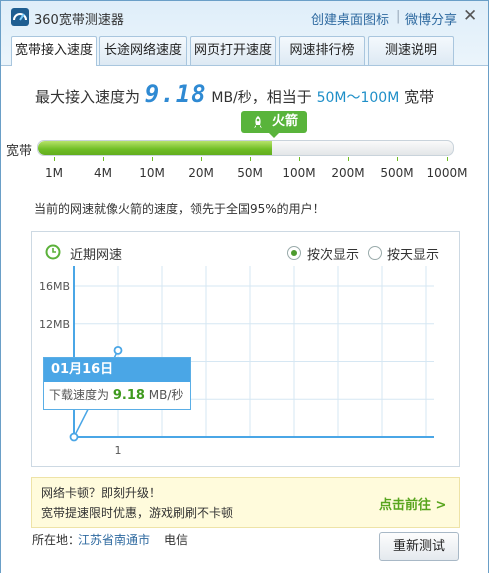 The width and height of the screenshot is (489, 573). I want to click on bar-label: 宽带, so click(19, 151).